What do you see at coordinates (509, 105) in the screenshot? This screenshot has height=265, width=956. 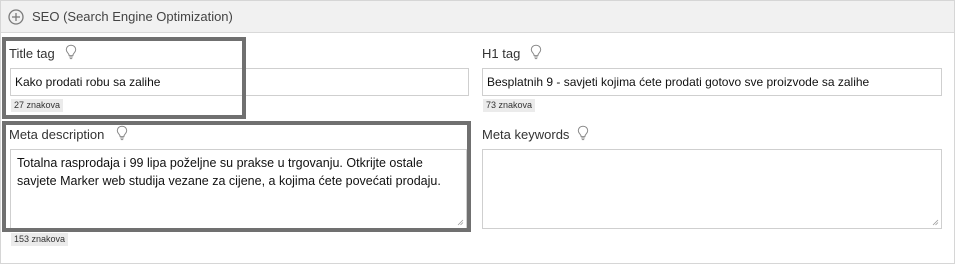 I see `h1-tag-char-count: 73 znakova` at bounding box center [509, 105].